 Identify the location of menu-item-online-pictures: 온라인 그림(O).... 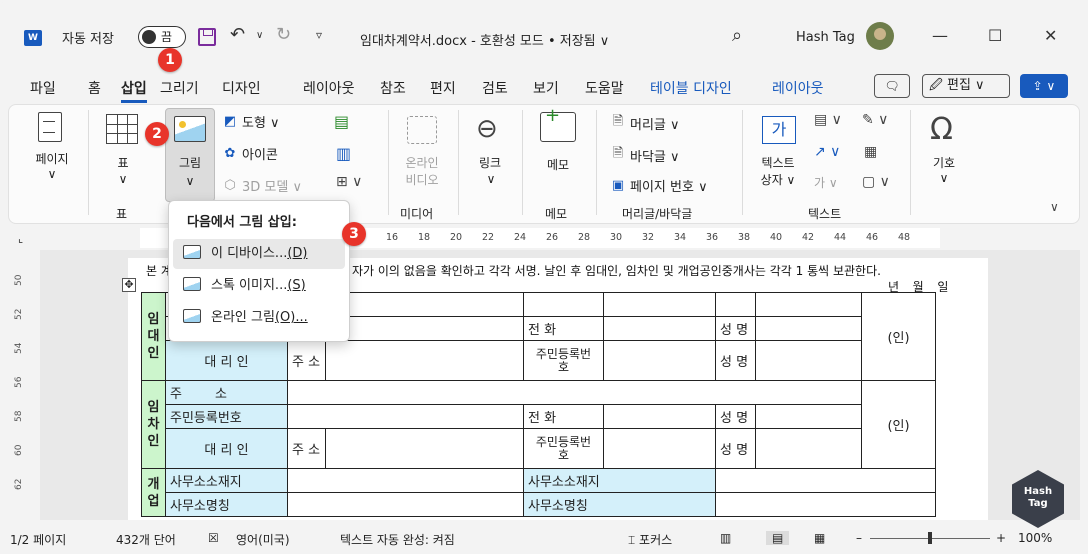
(259, 318).